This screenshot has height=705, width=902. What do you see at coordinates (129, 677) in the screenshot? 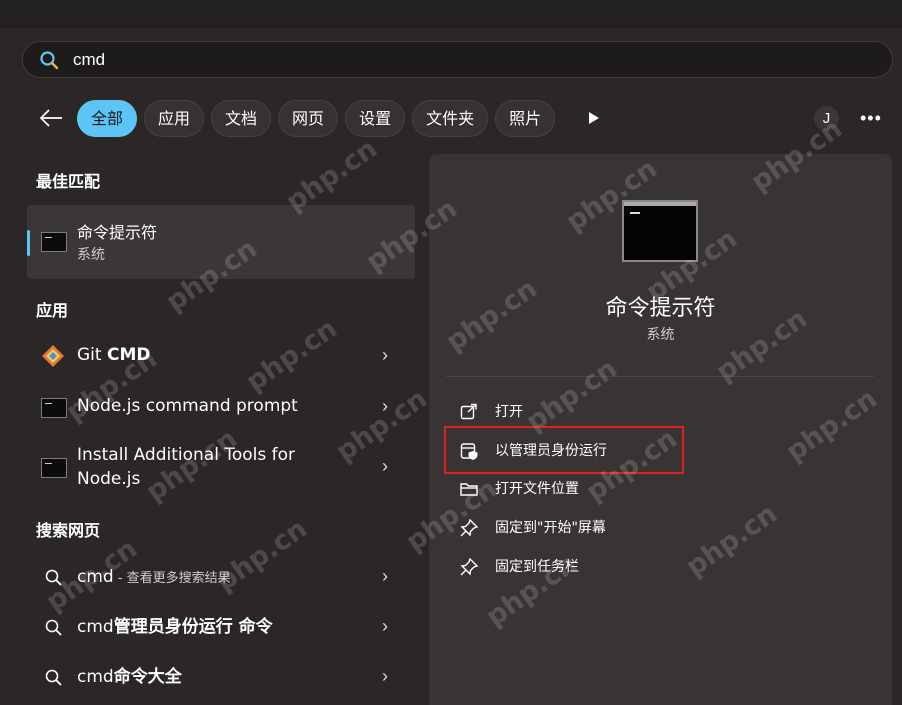
I see `list-item-label: cmd命令大全` at bounding box center [129, 677].